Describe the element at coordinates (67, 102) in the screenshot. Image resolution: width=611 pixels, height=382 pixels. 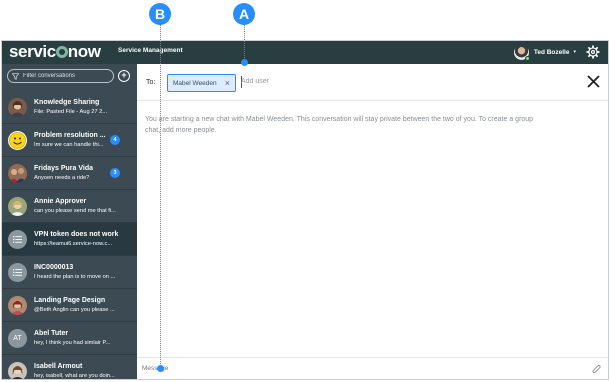
I see `conversation-title: Knowledge Sharing` at that location.